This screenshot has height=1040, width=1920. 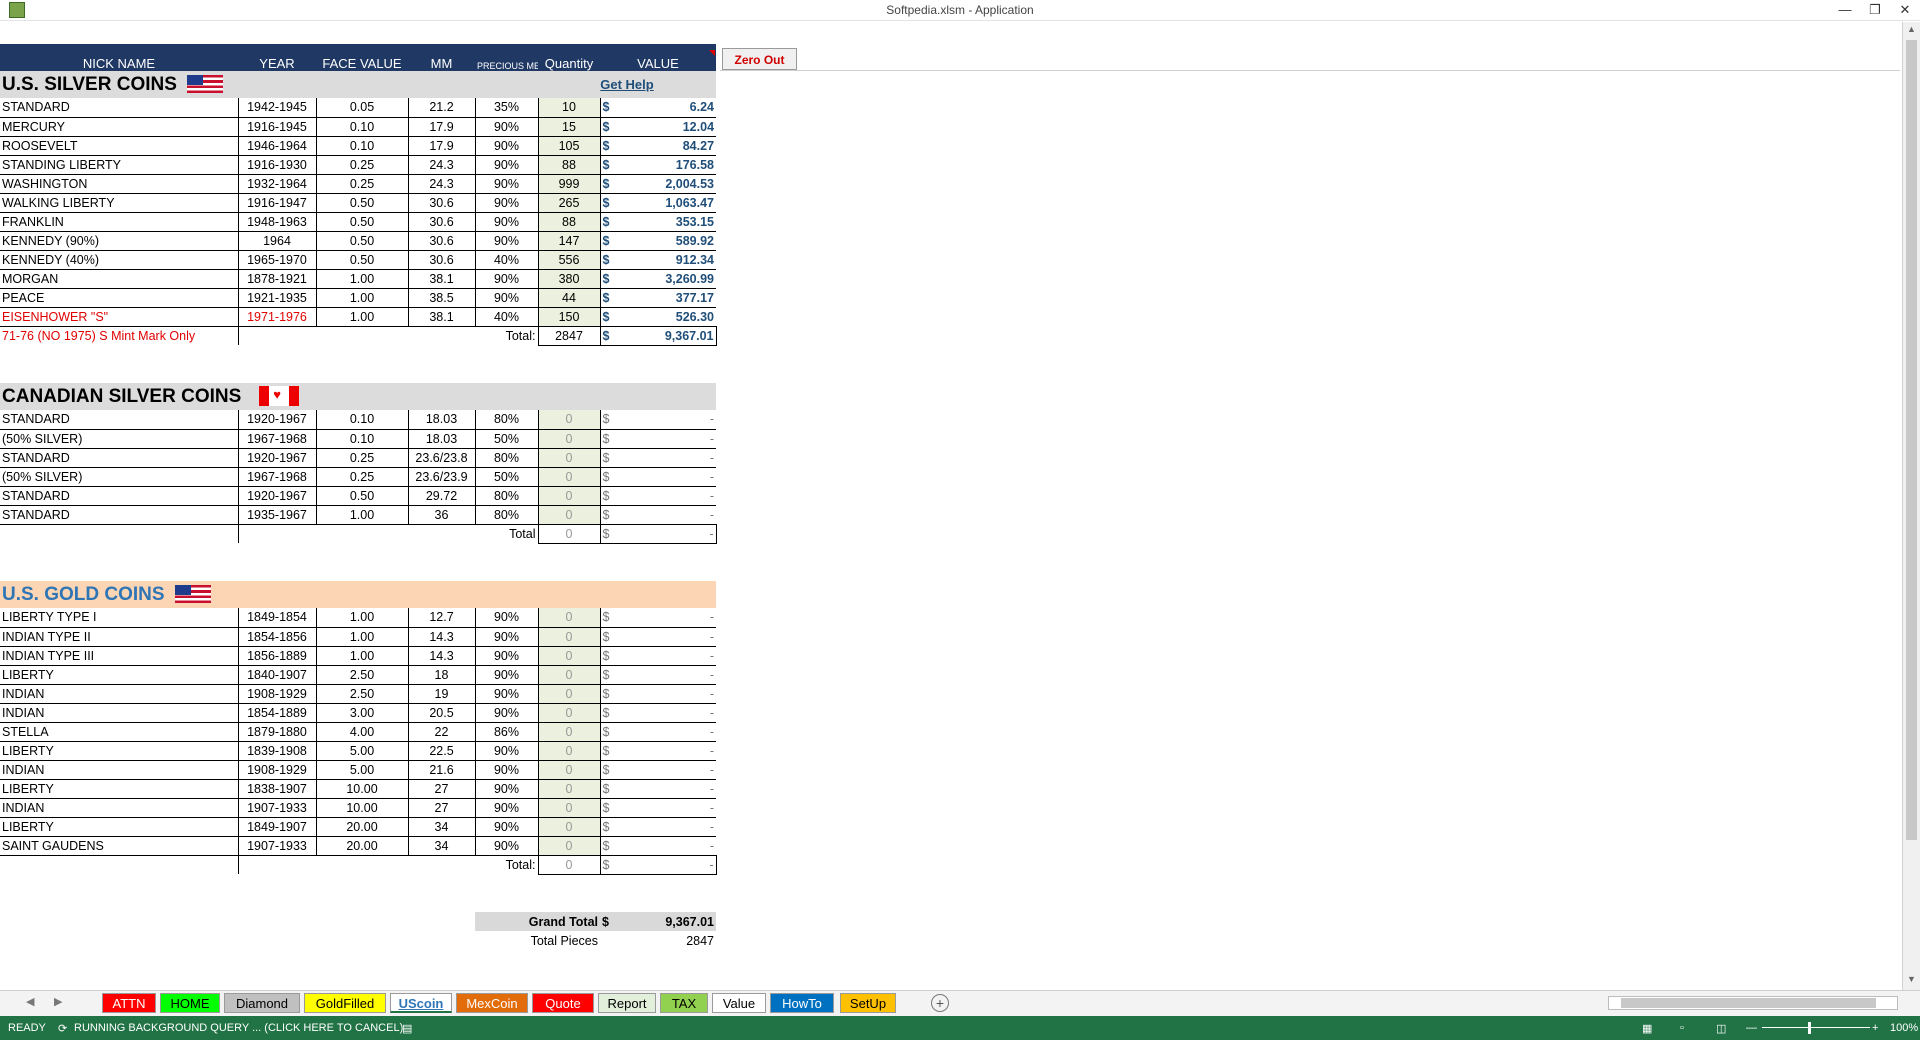 What do you see at coordinates (569, 317) in the screenshot?
I see `quantity-input: 150` at bounding box center [569, 317].